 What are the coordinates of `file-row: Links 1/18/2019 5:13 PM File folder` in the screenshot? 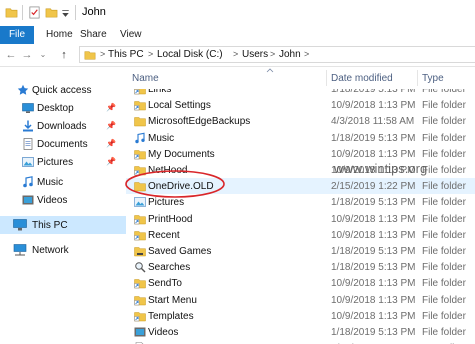 It's located at (300, 93).